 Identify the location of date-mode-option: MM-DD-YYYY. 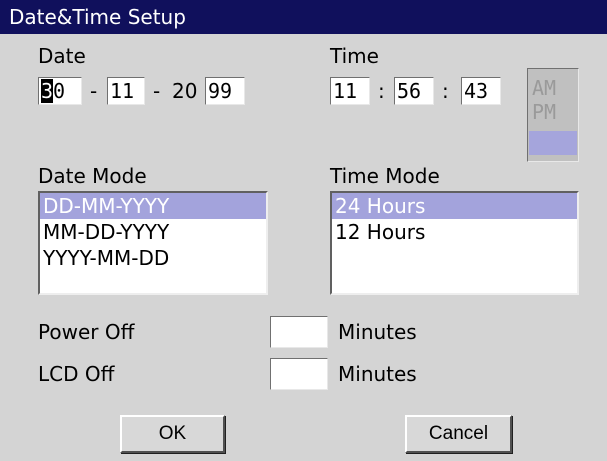
(153, 232).